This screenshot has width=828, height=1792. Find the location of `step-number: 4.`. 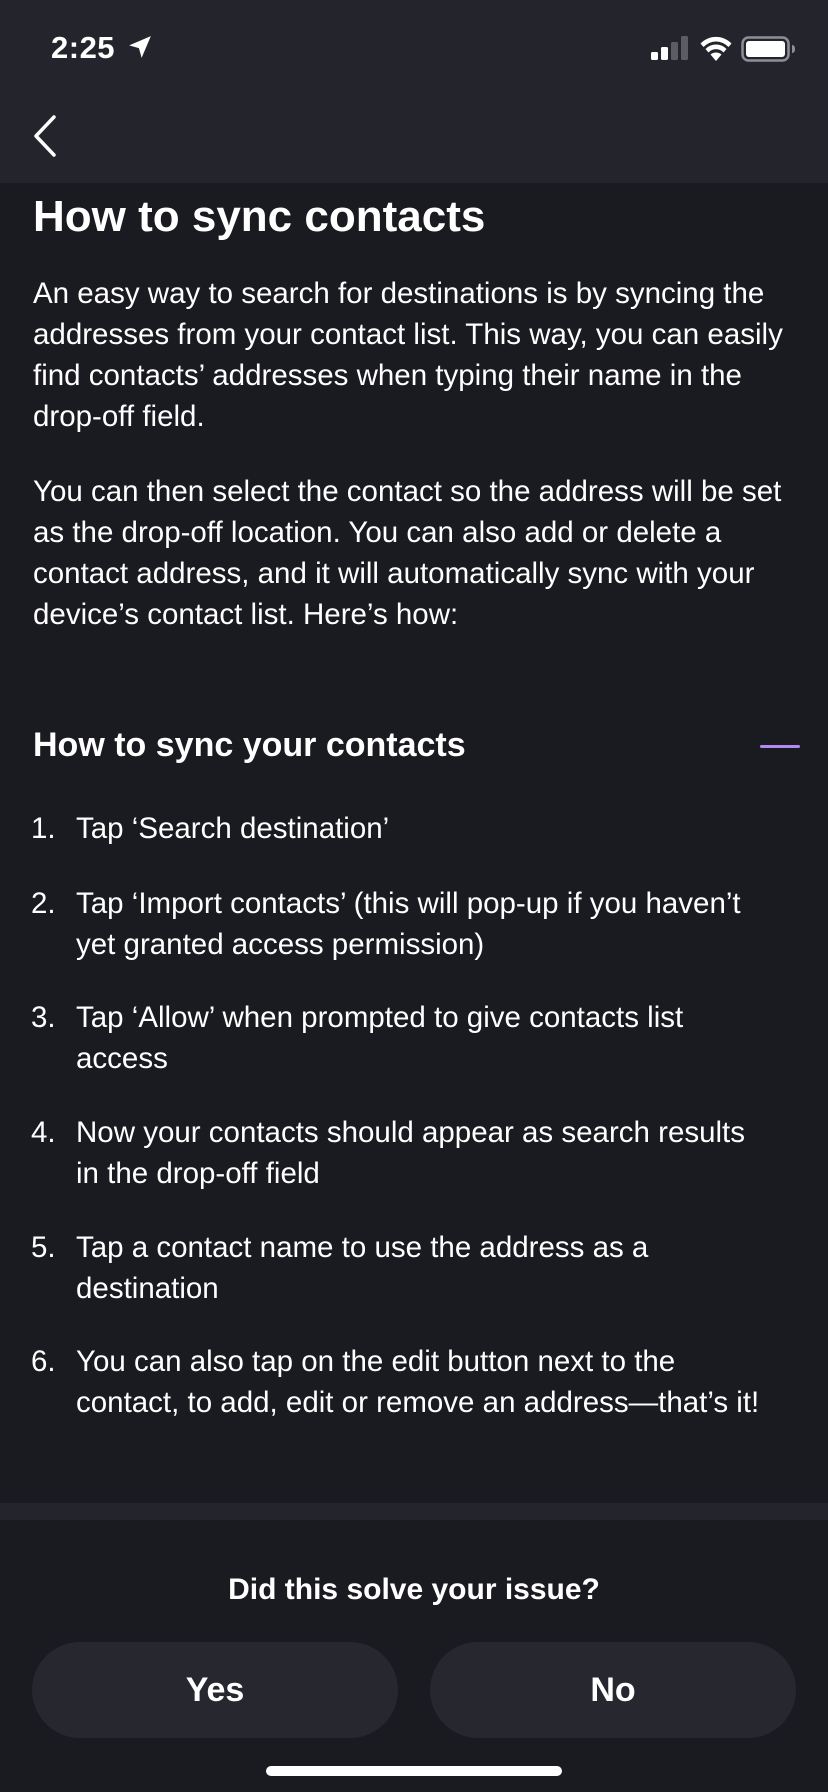

step-number: 4. is located at coordinates (43, 1132).